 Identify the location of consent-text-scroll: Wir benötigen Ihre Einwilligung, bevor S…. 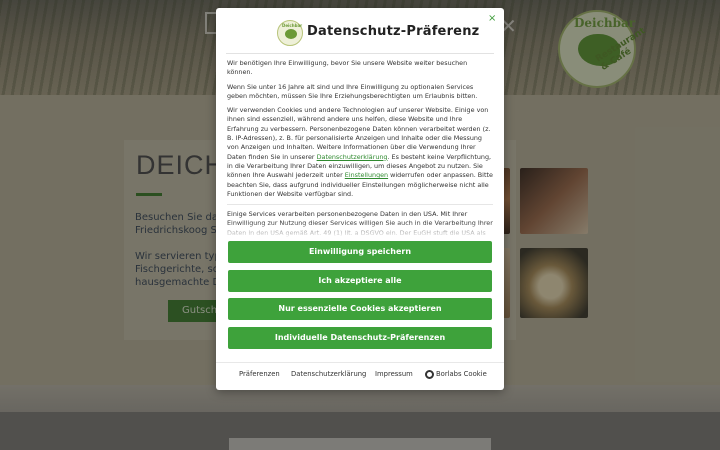
(360, 148).